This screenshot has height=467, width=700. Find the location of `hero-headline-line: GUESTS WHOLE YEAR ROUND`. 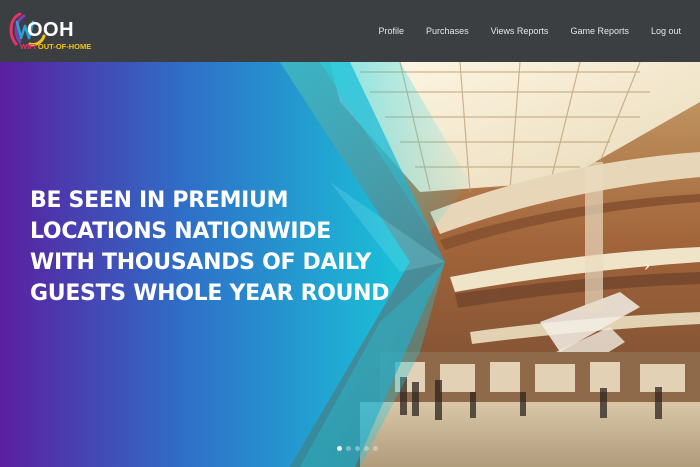

hero-headline-line: GUESTS WHOLE YEAR ROUND is located at coordinates (210, 293).